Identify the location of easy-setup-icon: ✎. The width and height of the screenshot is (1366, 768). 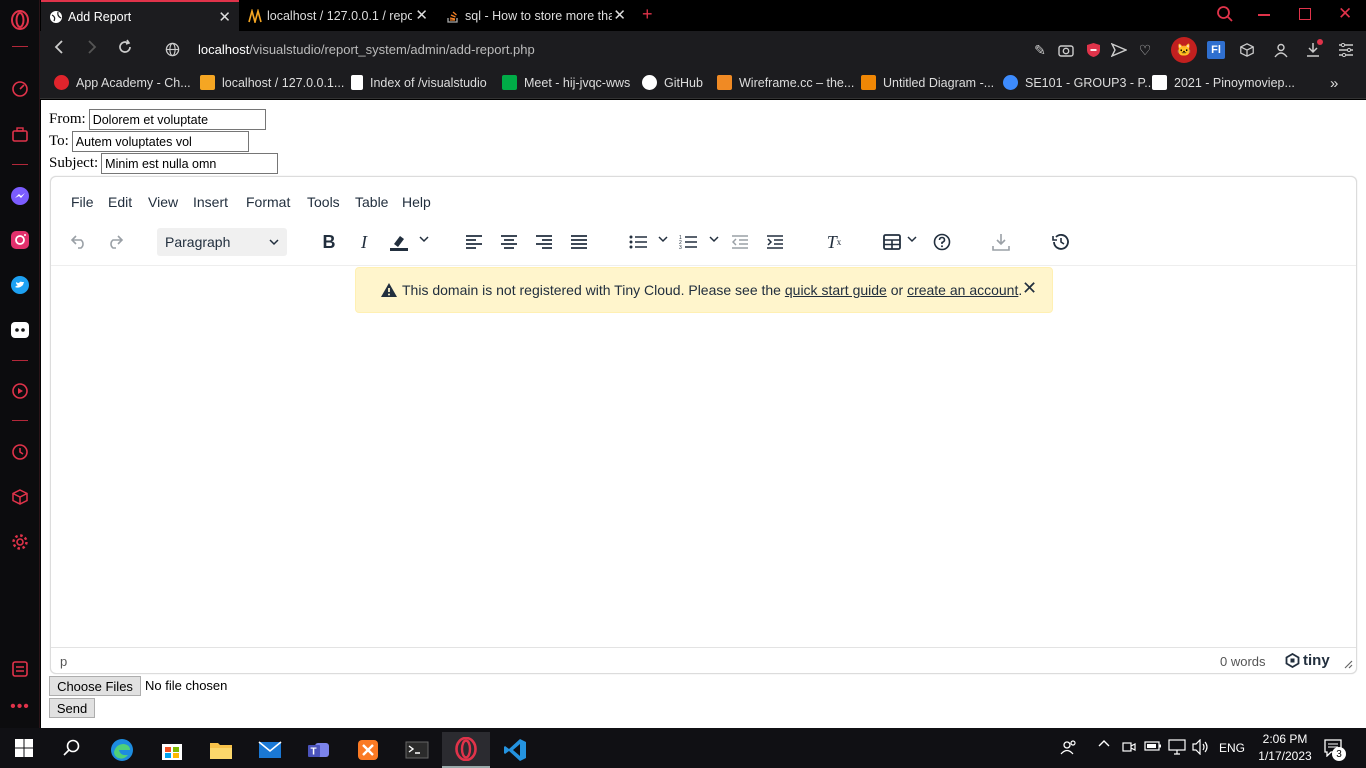
(1040, 50).